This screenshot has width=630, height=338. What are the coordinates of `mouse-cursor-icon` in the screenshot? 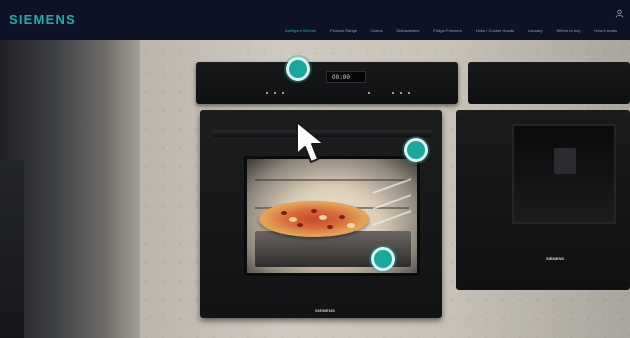 It's located at (310, 142).